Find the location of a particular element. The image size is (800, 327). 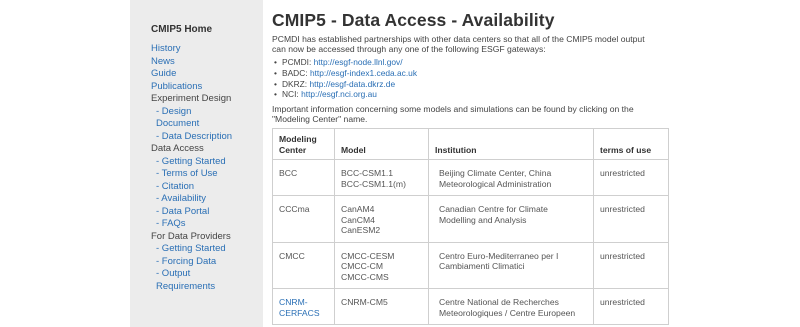

model-name: CanCM4 is located at coordinates (358, 219).